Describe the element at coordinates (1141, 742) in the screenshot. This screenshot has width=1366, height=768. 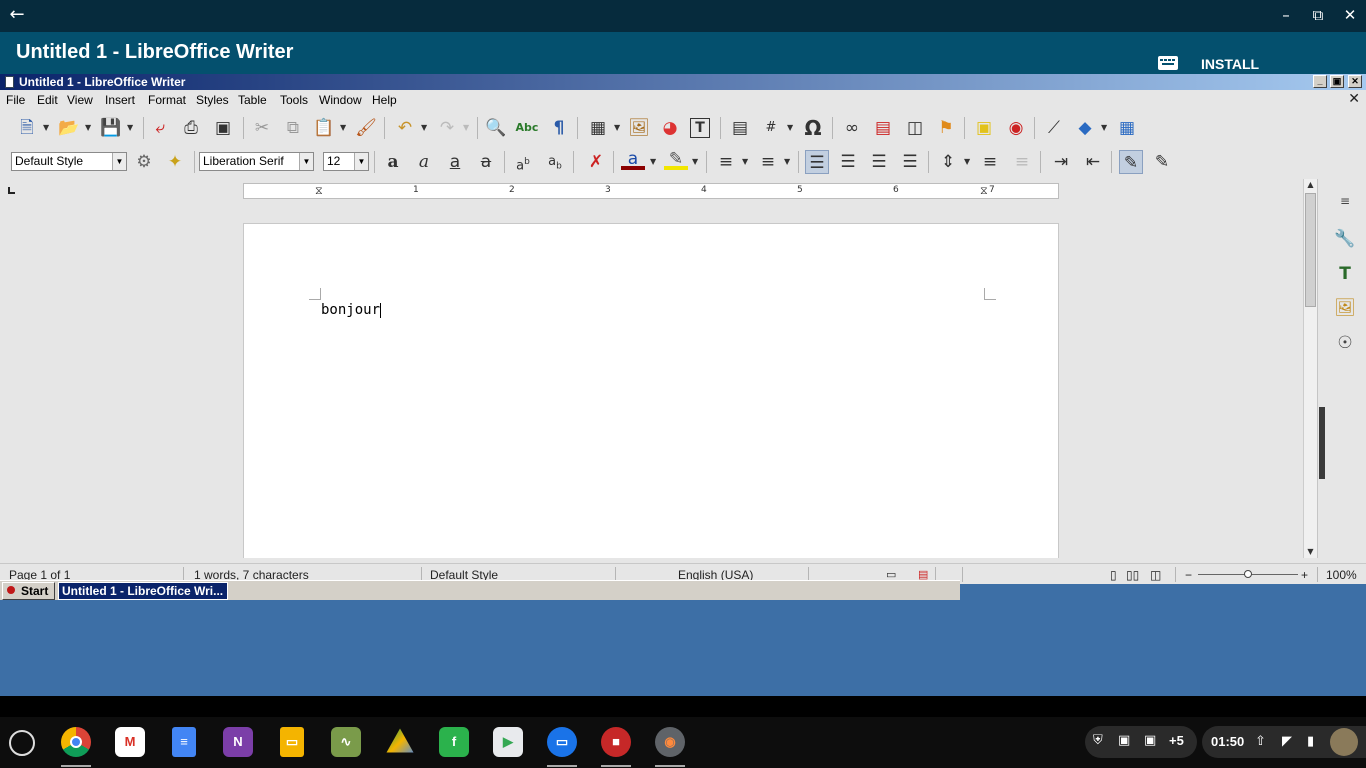
I see `notification-tray: ⛨ ▣ ▣ +5` at that location.